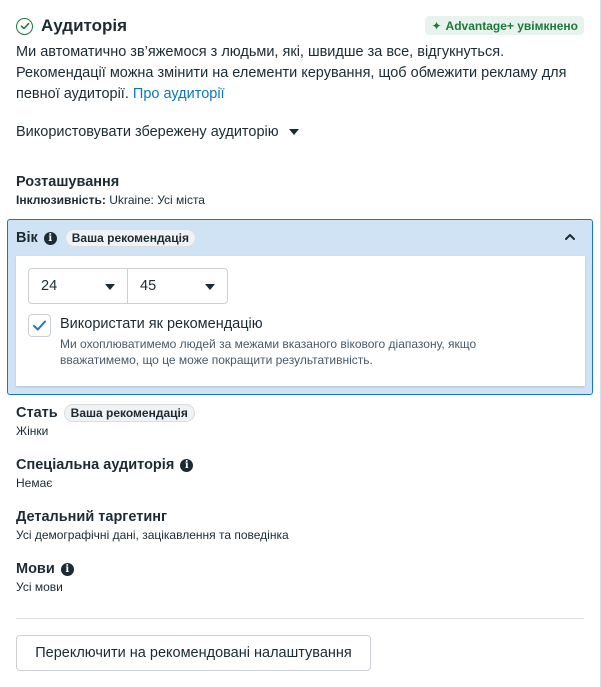 The width and height of the screenshot is (601, 687). I want to click on advantage-badge: ✦ Advantage+ увімкнено, so click(504, 25).